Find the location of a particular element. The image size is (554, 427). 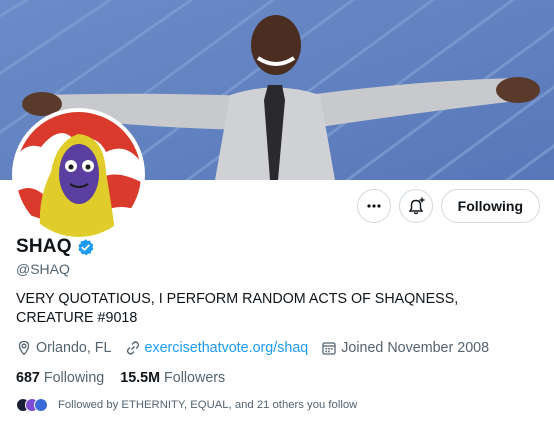

link-icon is located at coordinates (132, 348).